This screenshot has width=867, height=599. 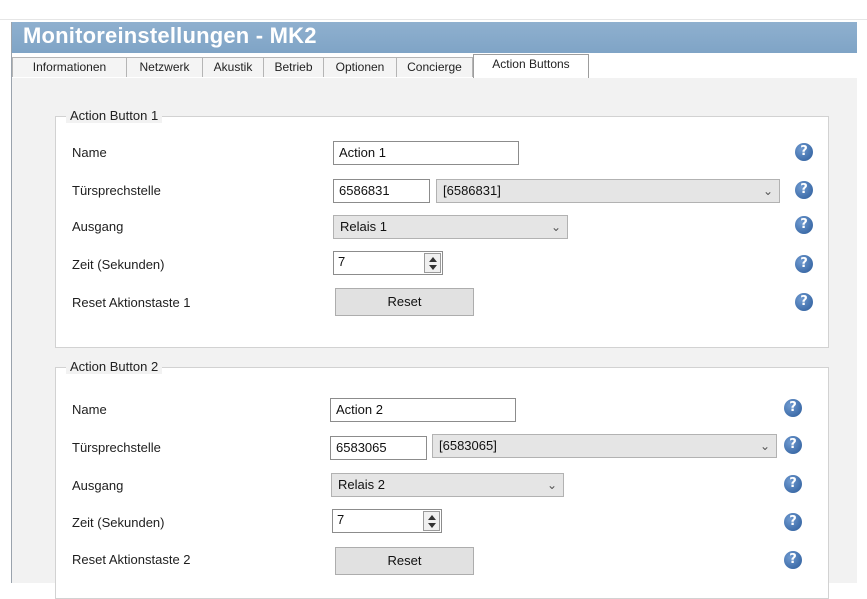 I want to click on reset-label: Reset Aktionstaste 1, so click(x=131, y=302).